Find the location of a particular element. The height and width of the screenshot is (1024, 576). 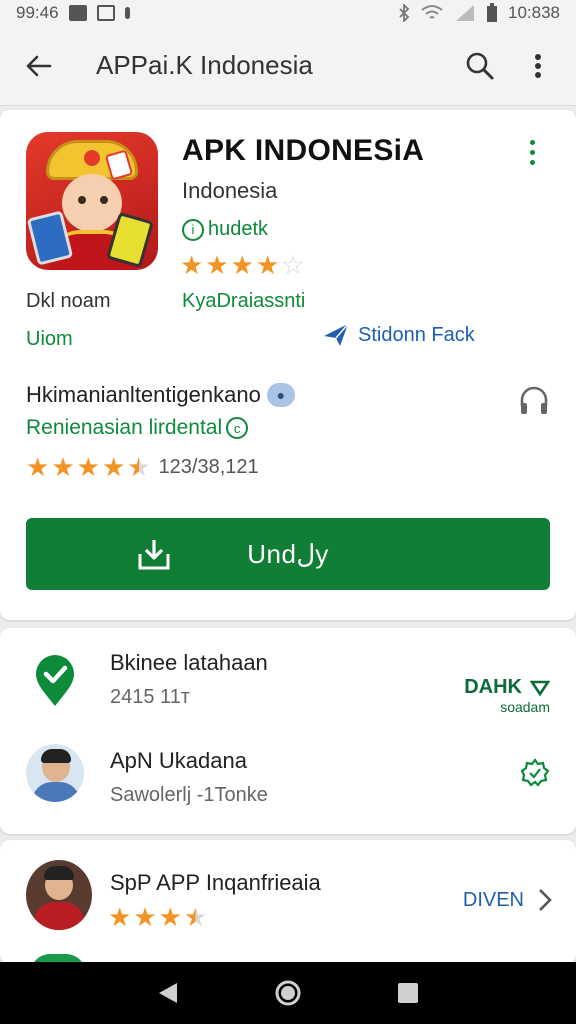

top-app-bar: APPai.K Indonesia is located at coordinates (288, 66).